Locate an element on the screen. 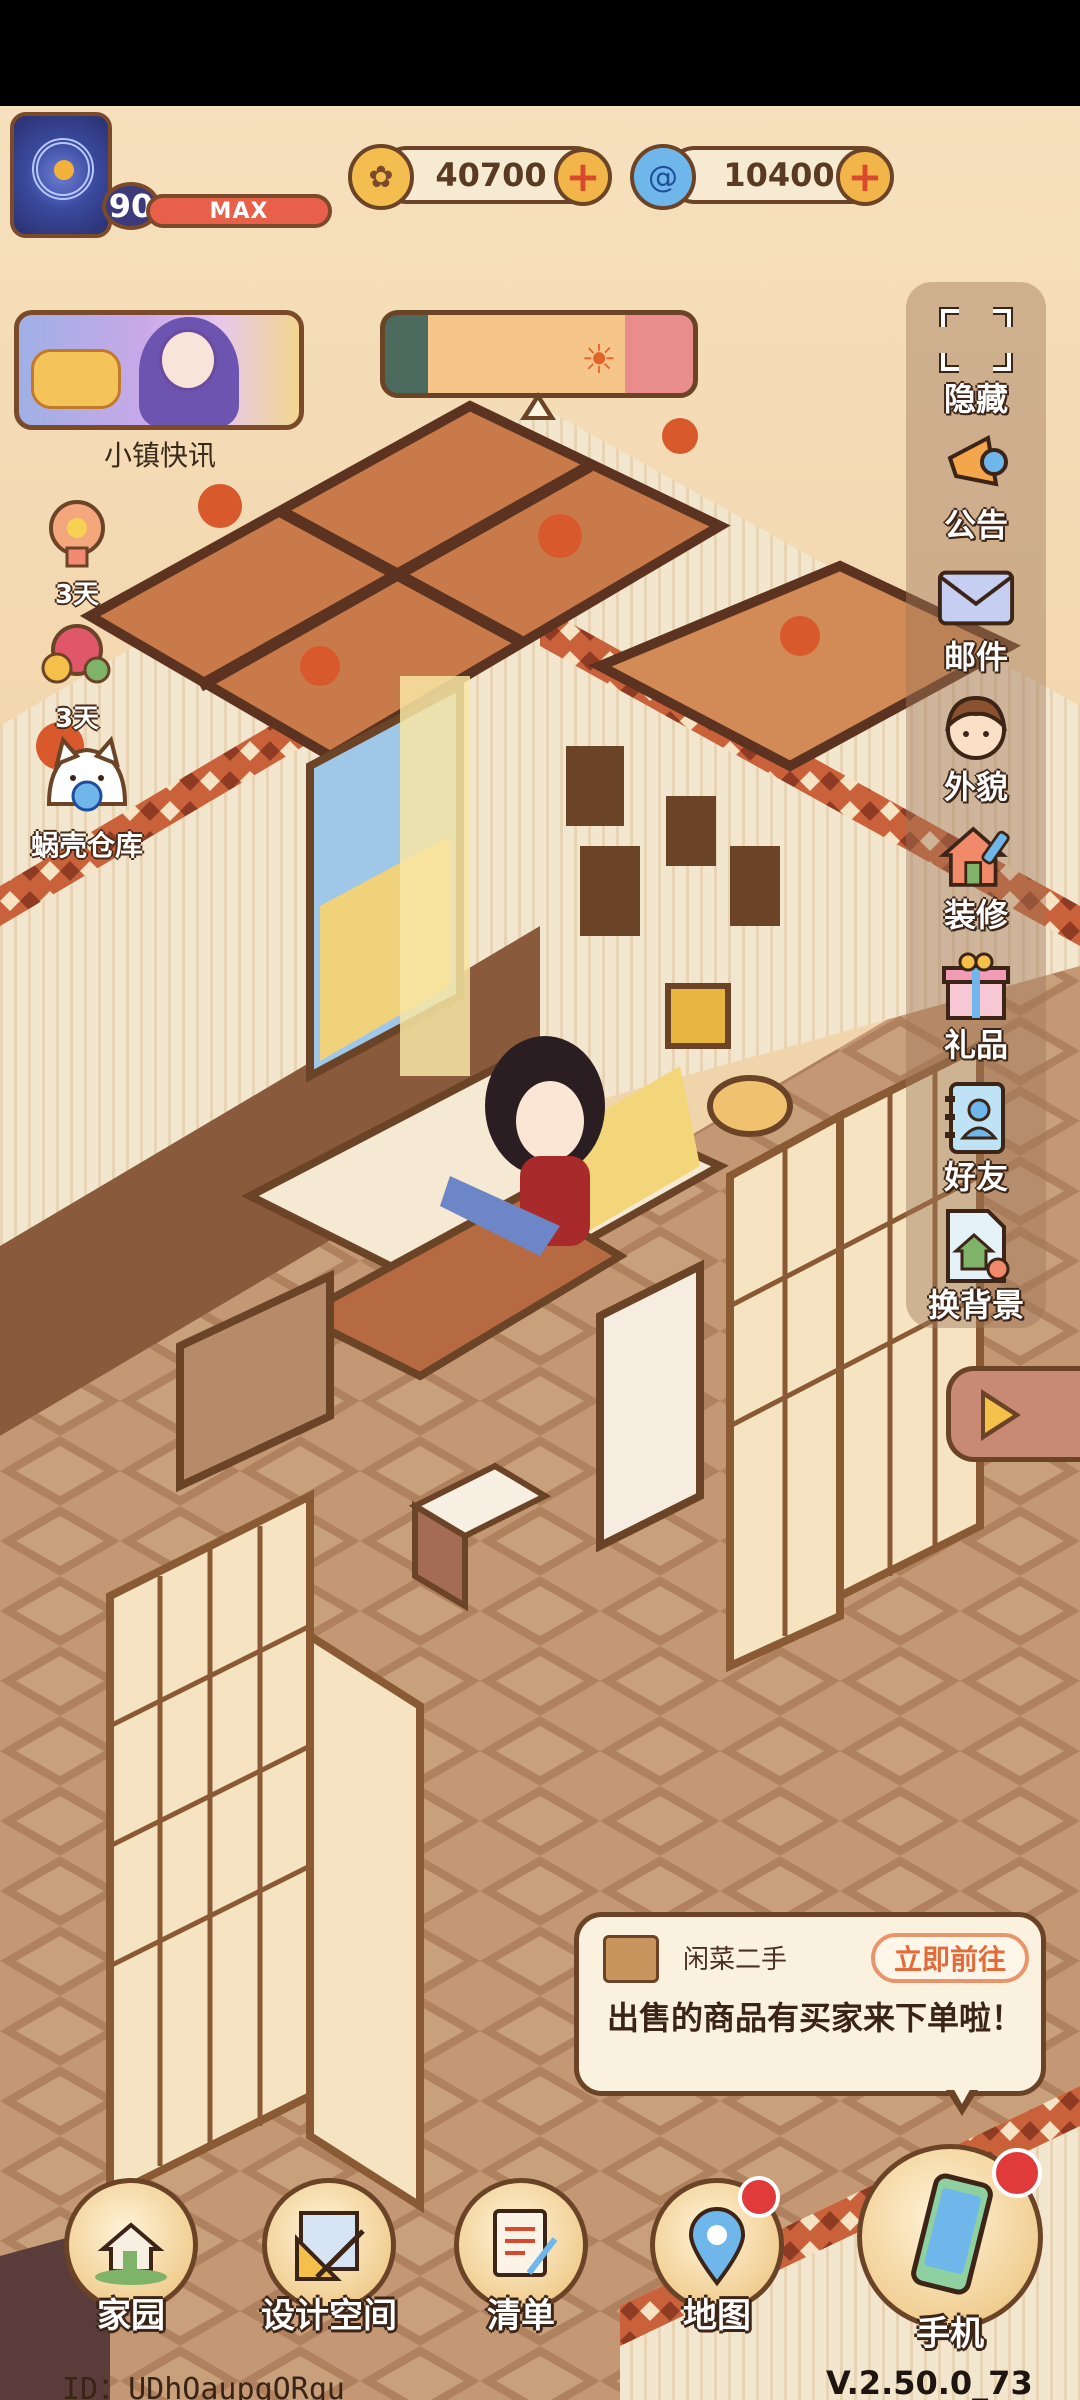 The image size is (1080, 2400). friends-label: 好友 is located at coordinates (975, 1177).